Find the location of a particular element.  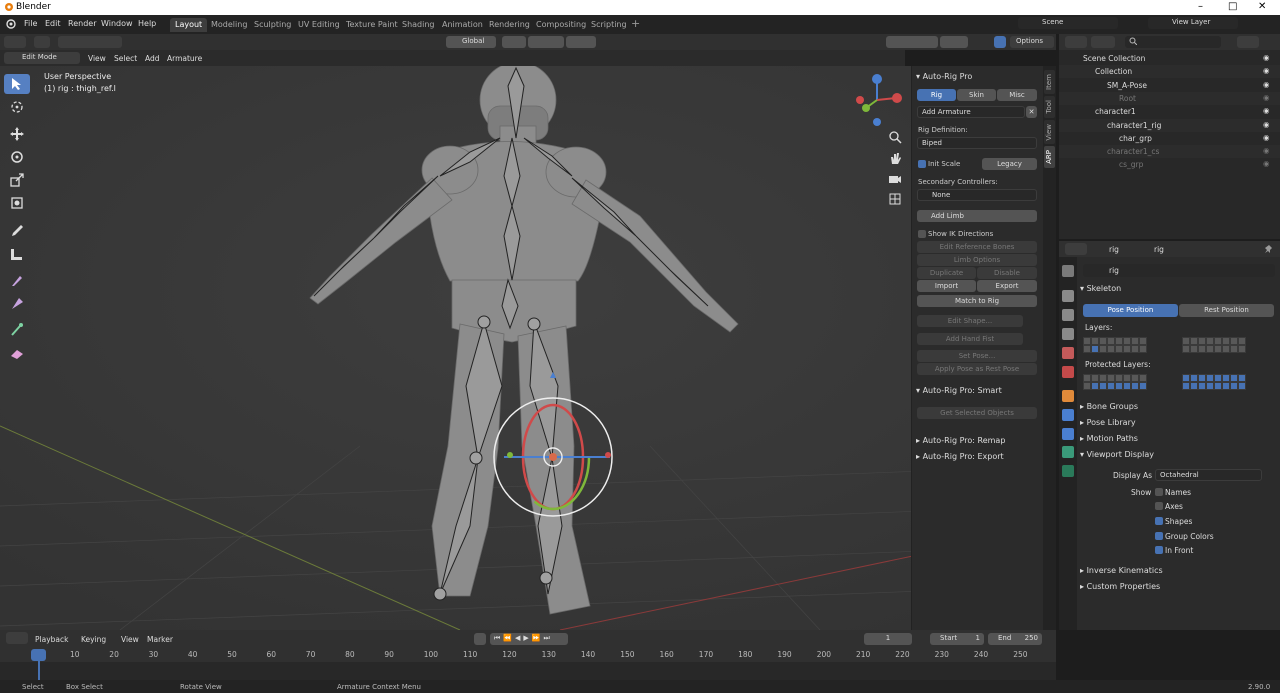

pose-position-button: Pose Position is located at coordinates (1130, 310).